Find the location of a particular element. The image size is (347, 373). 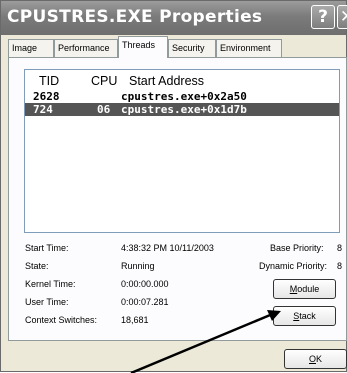

annotation-arrow-overlay is located at coordinates (205, 341).